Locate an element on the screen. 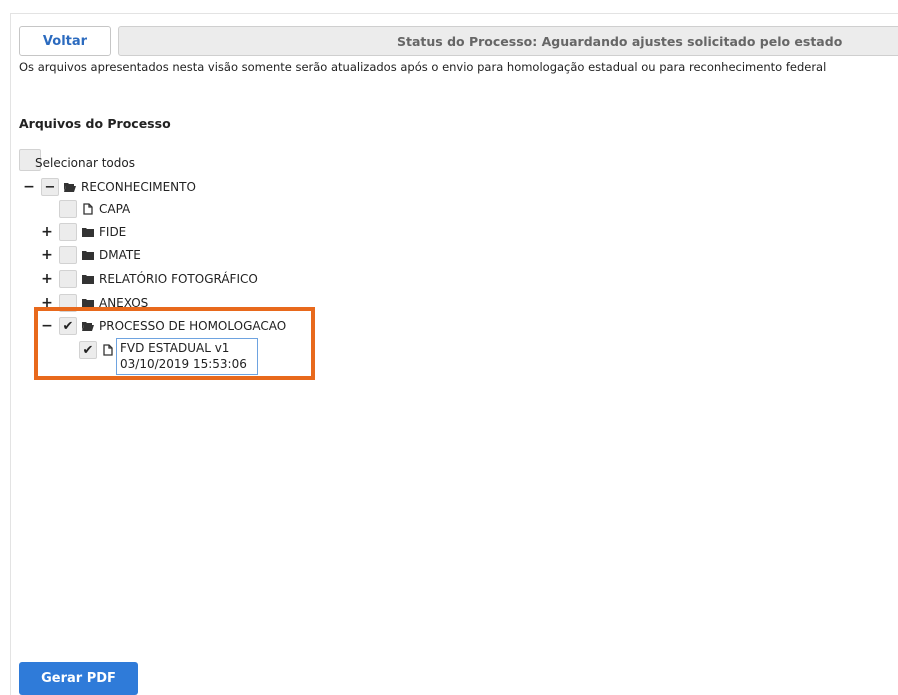  gerar-pdf-button: Gerar PDF is located at coordinates (78, 678).